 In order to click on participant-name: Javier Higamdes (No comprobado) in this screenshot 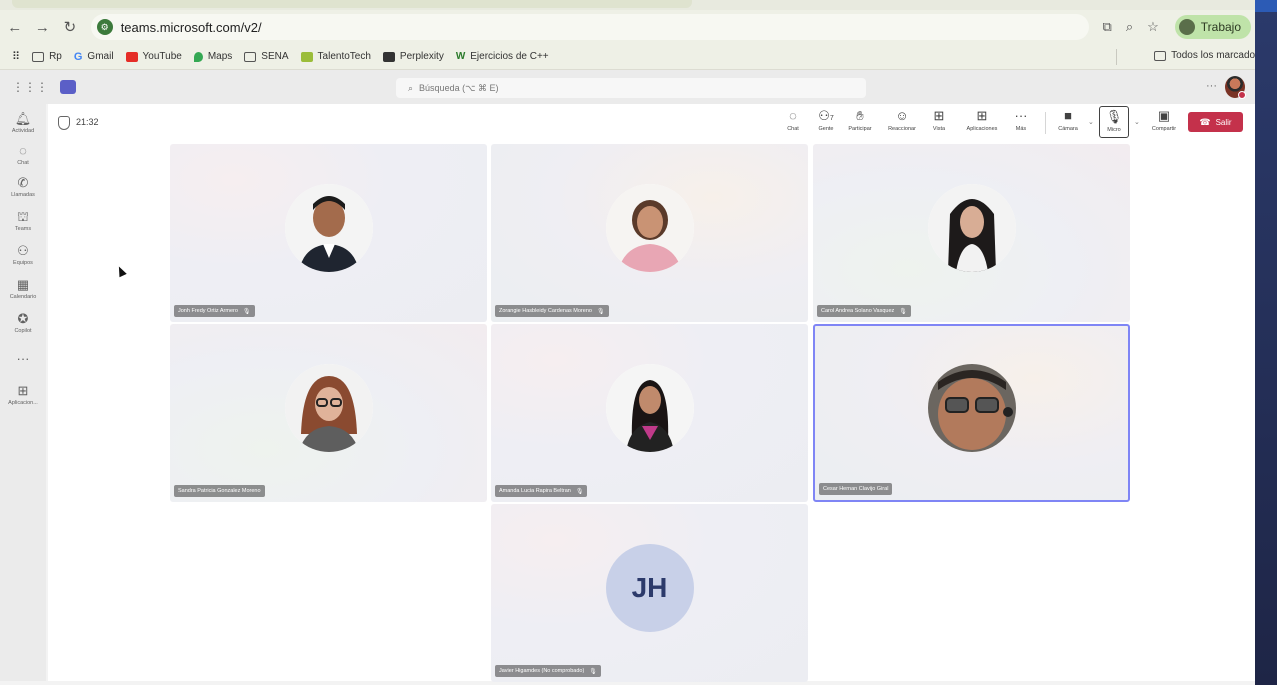, I will do `click(542, 671)`.